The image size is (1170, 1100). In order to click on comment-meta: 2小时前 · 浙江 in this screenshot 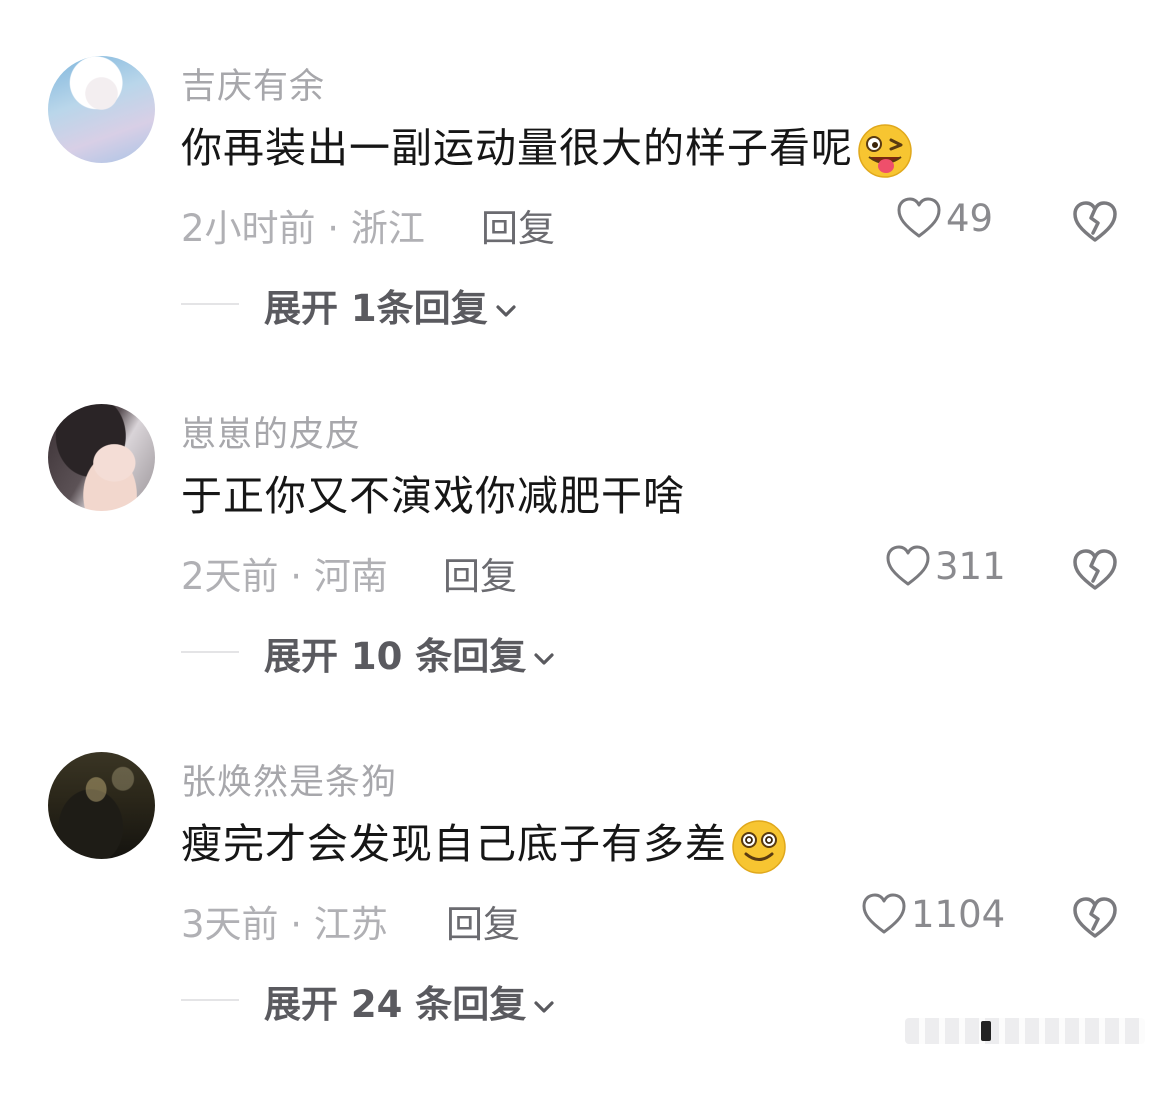, I will do `click(303, 228)`.